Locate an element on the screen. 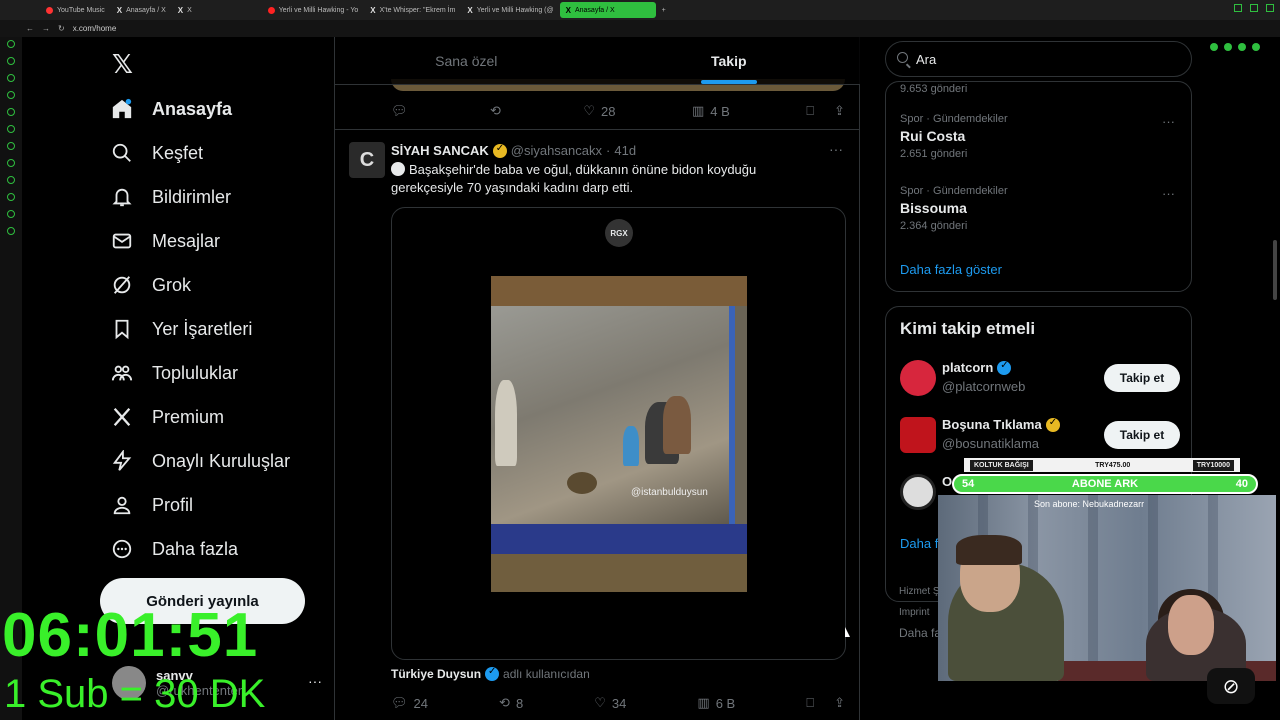 The height and width of the screenshot is (720, 1280). more-icon: ··· is located at coordinates (315, 681).